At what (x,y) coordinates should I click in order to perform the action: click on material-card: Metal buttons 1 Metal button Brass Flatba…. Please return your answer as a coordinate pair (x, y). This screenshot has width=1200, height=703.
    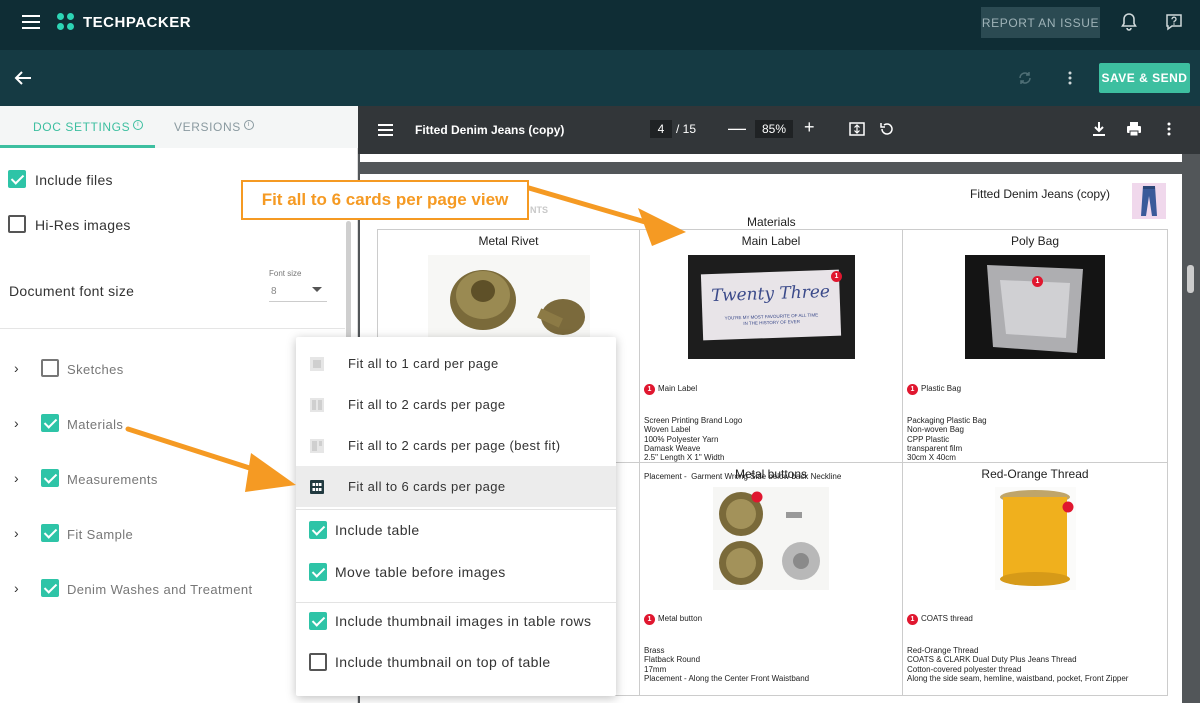
    Looking at the image, I should click on (771, 579).